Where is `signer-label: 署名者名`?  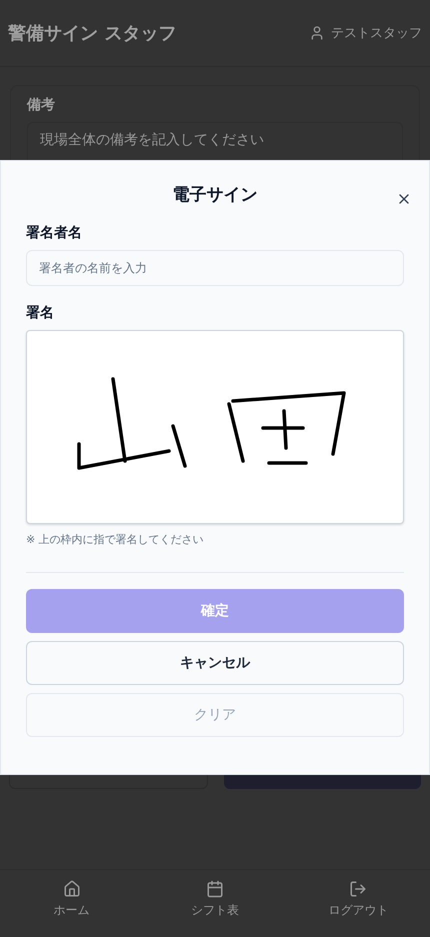 signer-label: 署名者名 is located at coordinates (54, 233).